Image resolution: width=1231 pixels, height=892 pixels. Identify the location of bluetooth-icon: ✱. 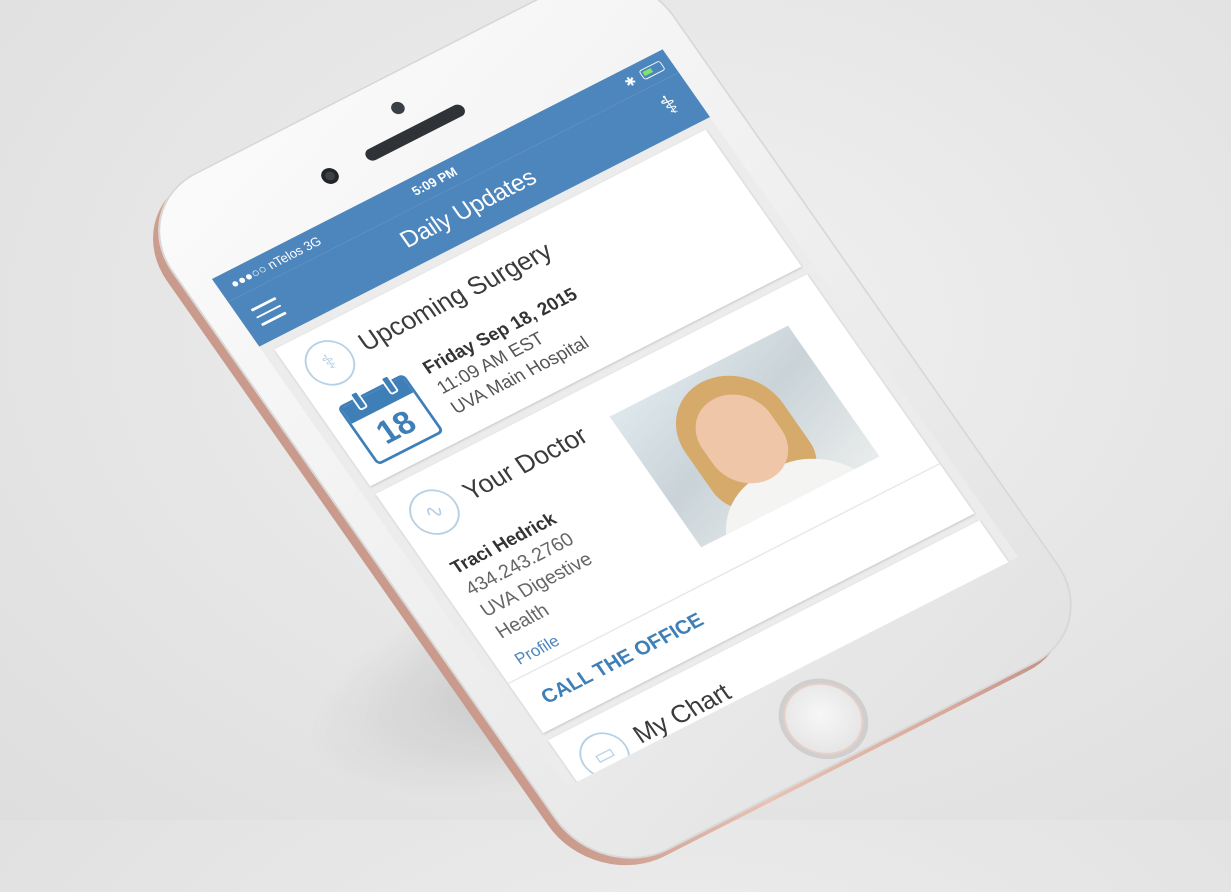
(630, 81).